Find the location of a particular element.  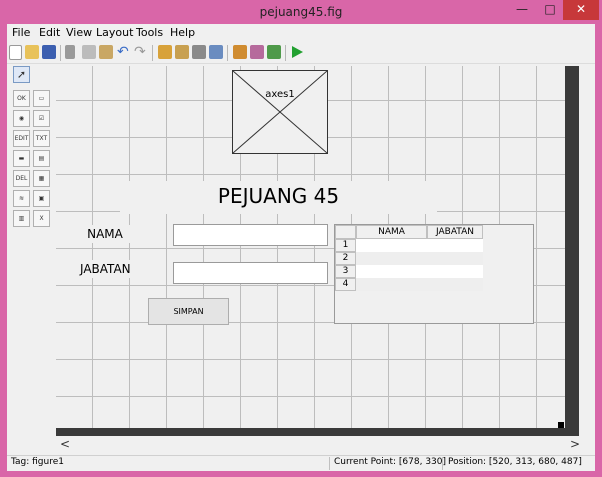

object-browser-icon is located at coordinates (274, 52).